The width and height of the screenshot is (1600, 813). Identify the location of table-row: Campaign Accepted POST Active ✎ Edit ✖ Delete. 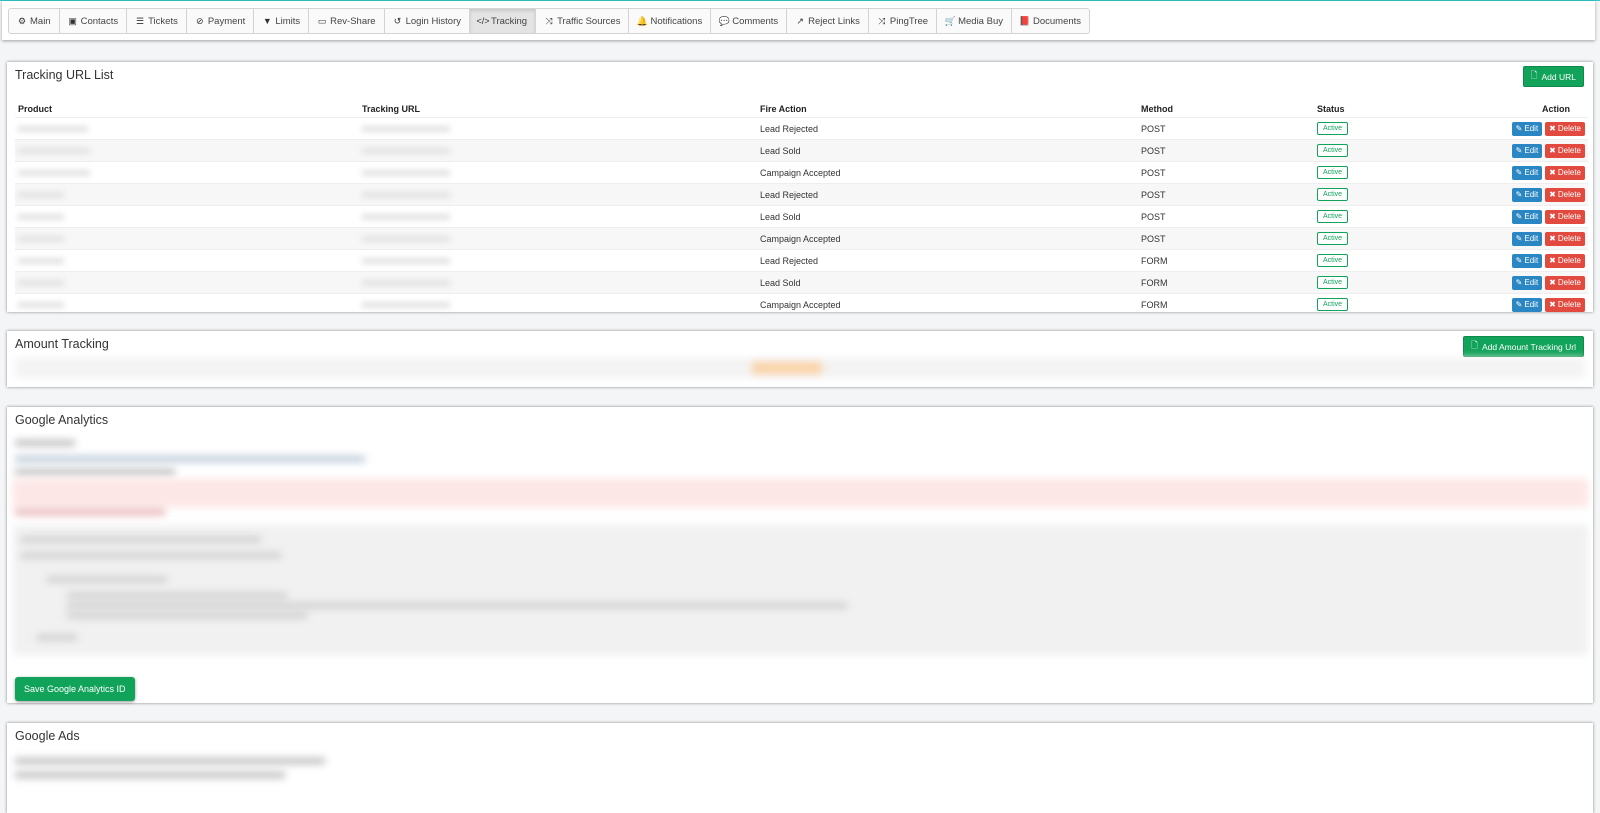
(801, 172).